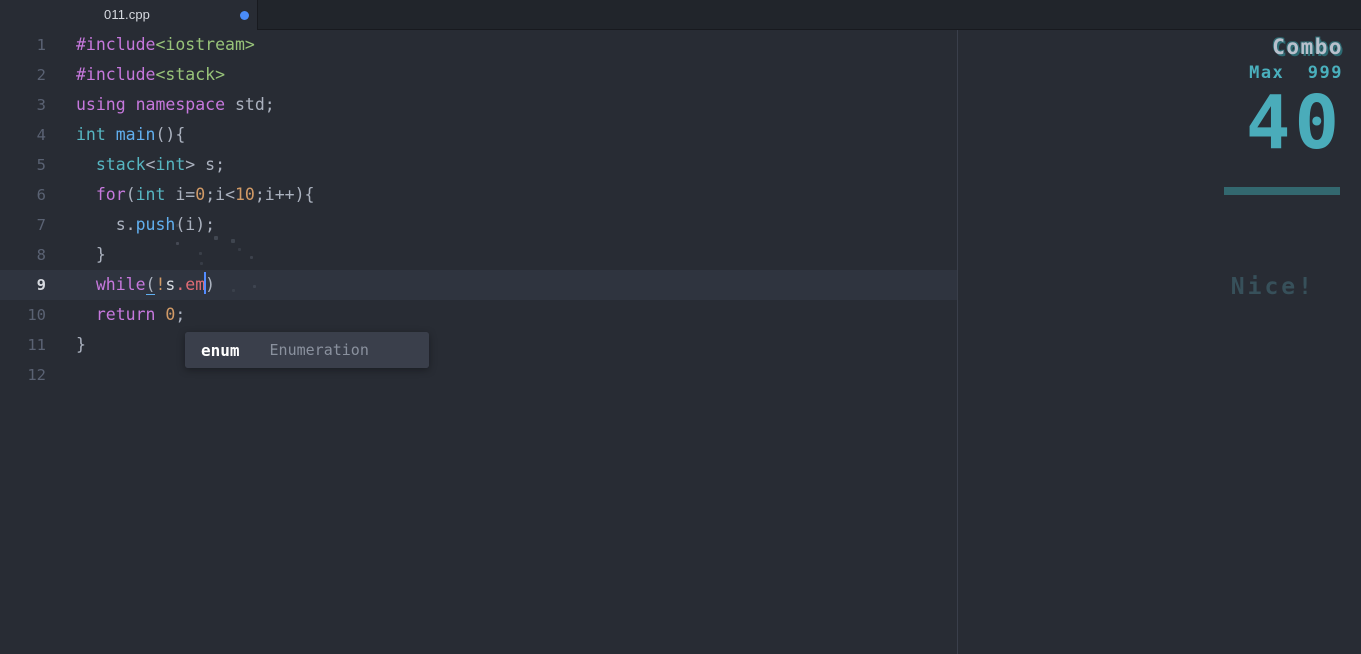  I want to click on code-line: 7 s.push(i);, so click(478, 225).